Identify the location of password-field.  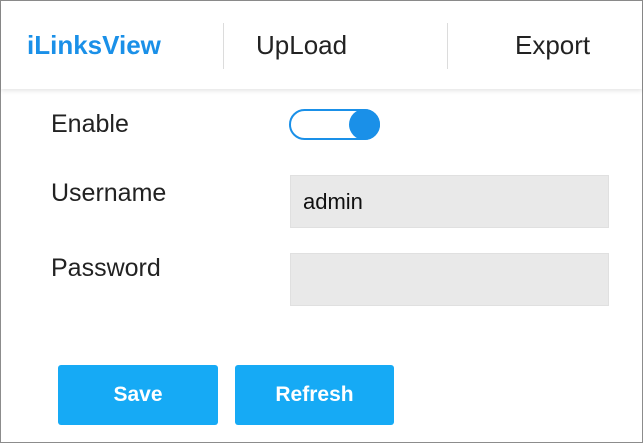
(449, 279).